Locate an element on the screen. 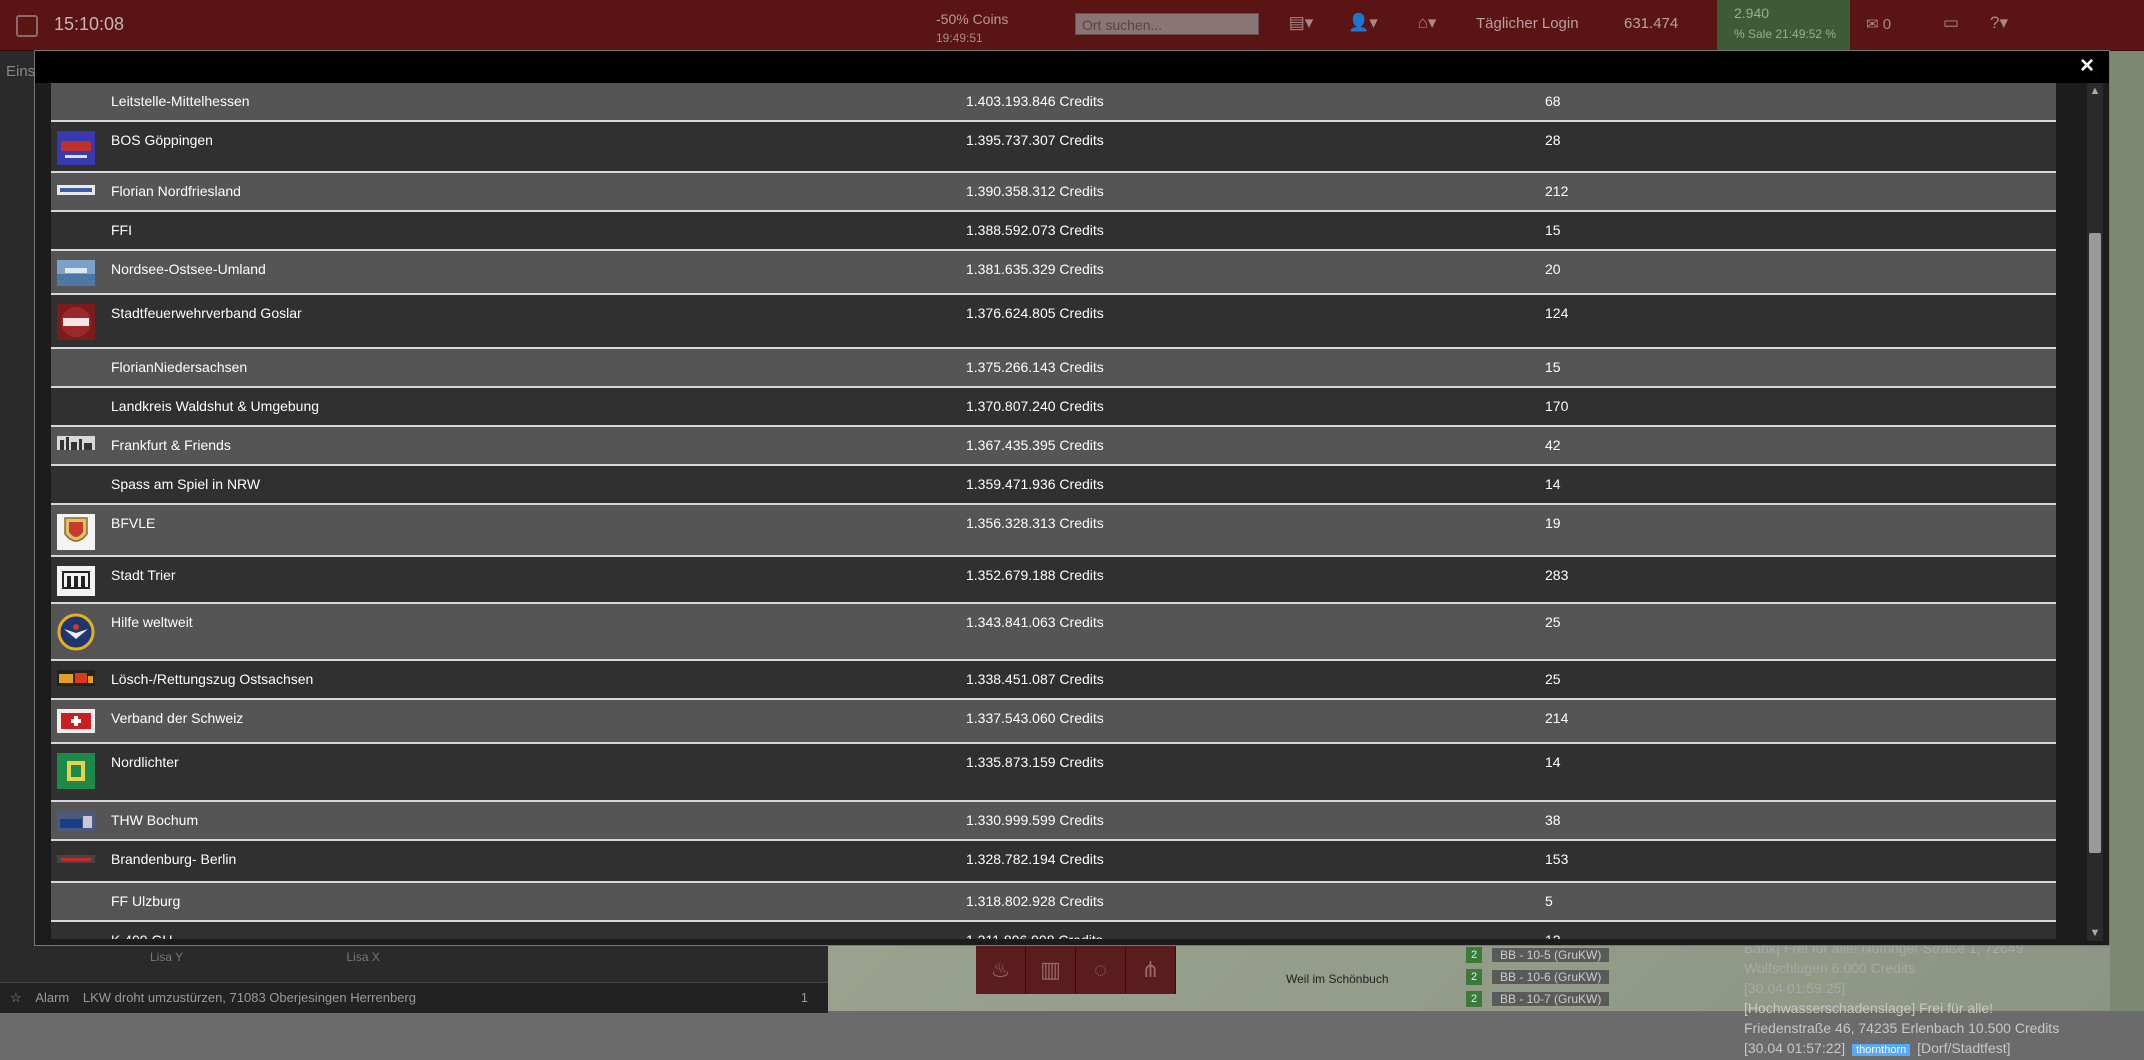 This screenshot has width=2144, height=1060. game-clock: 15:10:08 is located at coordinates (89, 24).